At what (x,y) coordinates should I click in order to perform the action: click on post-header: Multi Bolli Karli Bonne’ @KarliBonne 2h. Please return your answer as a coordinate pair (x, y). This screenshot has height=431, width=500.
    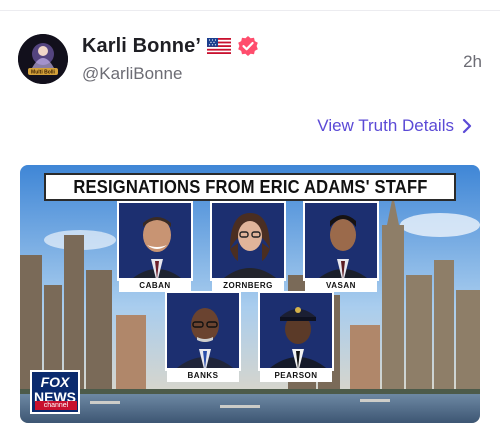
    Looking at the image, I should click on (250, 60).